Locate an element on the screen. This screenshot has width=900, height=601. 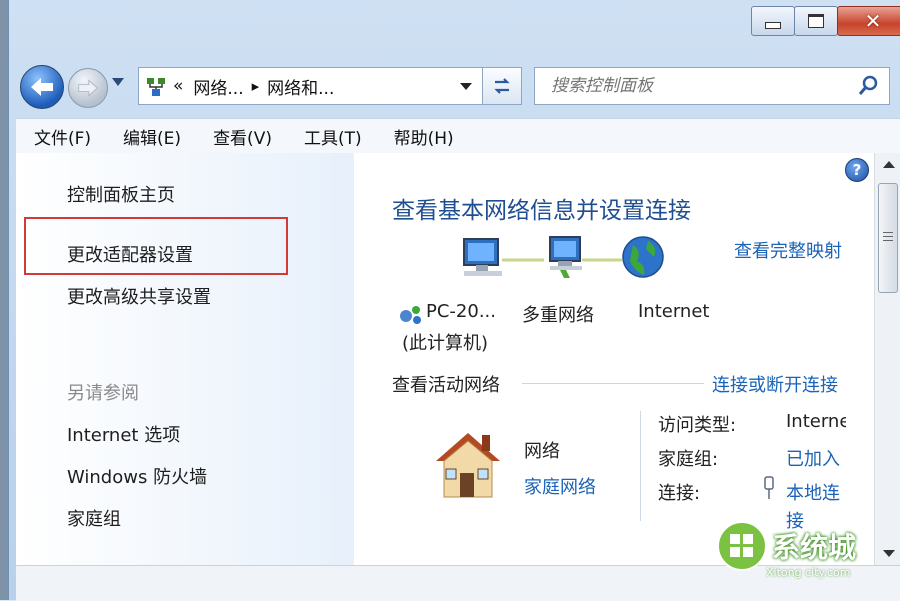
menu-file: 文件(F) is located at coordinates (60, 136).